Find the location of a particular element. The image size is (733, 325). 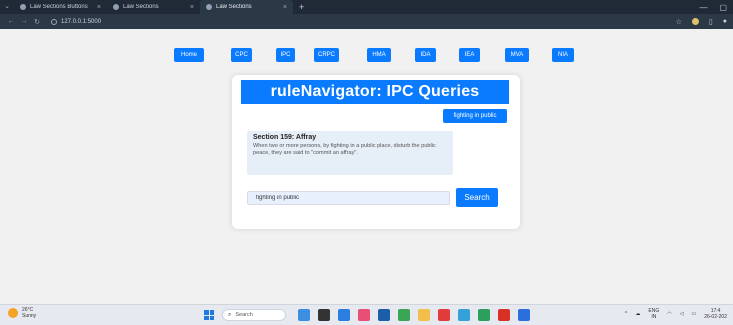

lang-bottom: IN is located at coordinates (654, 317).